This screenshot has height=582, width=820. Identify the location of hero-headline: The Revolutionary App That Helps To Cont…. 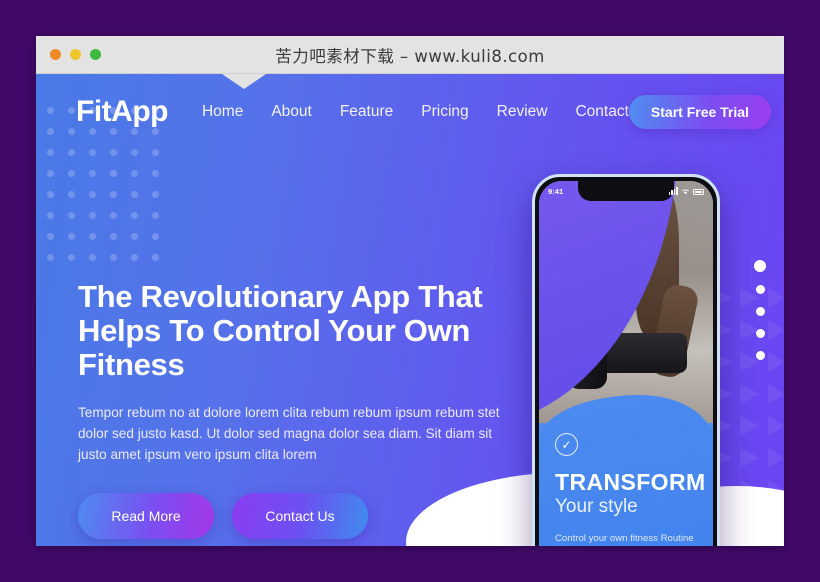
(280, 330).